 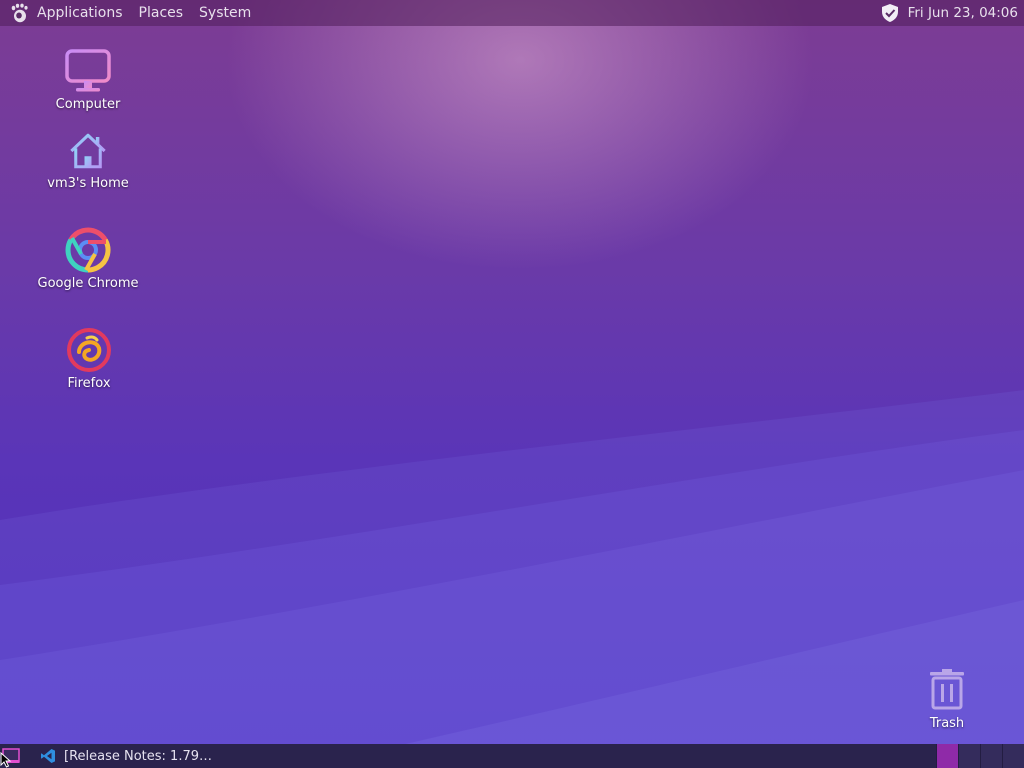 I want to click on desktop-icon-label: Firefox, so click(x=89, y=383).